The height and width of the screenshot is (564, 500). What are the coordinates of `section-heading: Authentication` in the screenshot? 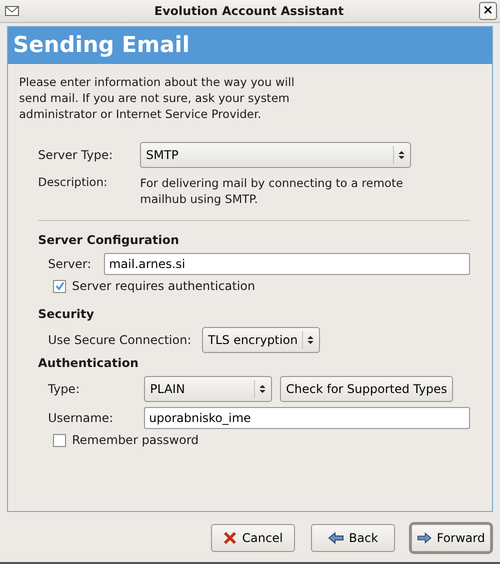 It's located at (88, 363).